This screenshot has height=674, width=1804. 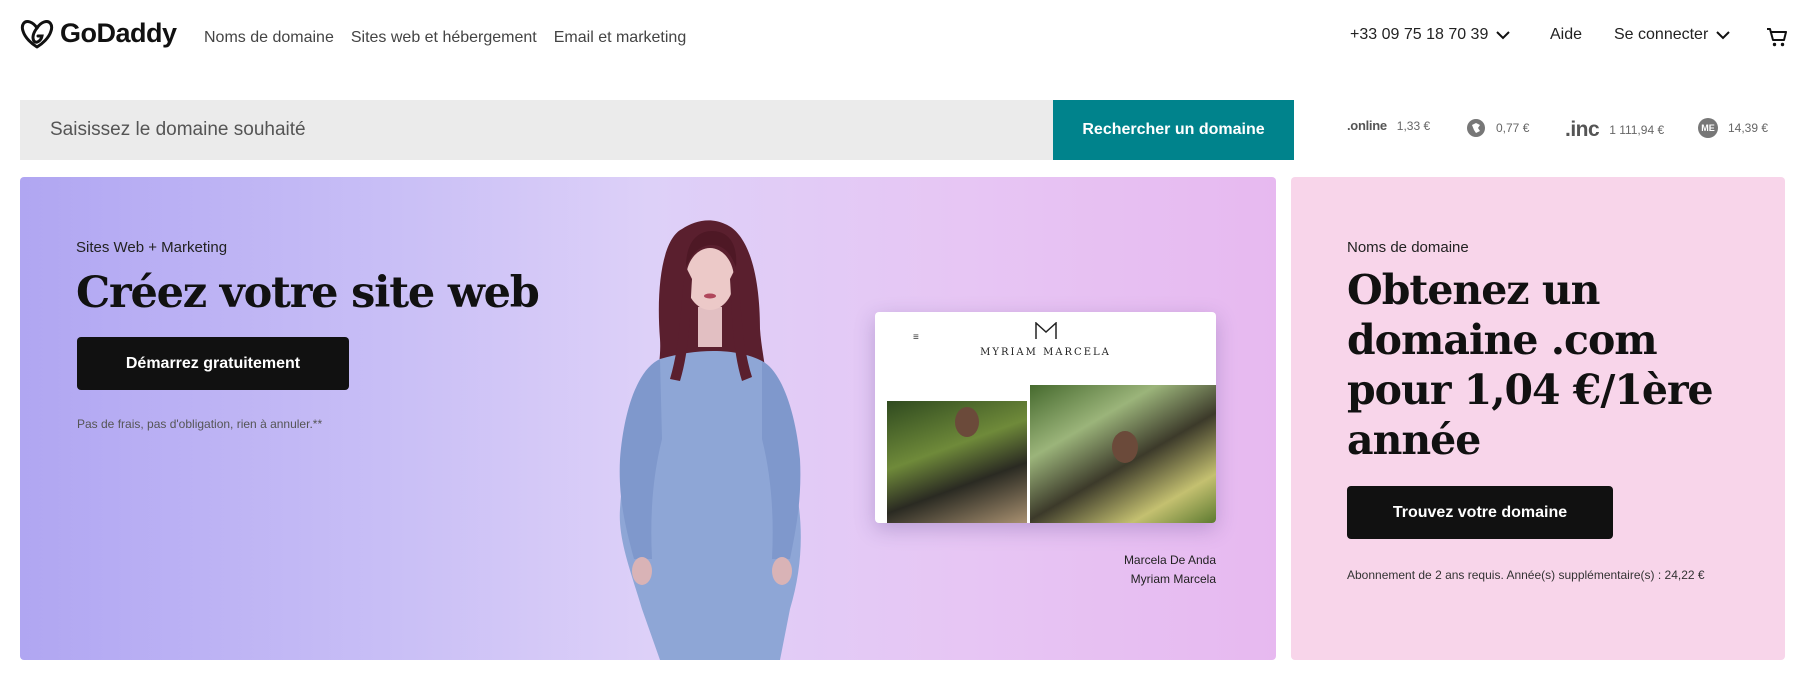 What do you see at coordinates (152, 247) in the screenshot?
I see `hero-eyebrow: Sites Web + Marketing` at bounding box center [152, 247].